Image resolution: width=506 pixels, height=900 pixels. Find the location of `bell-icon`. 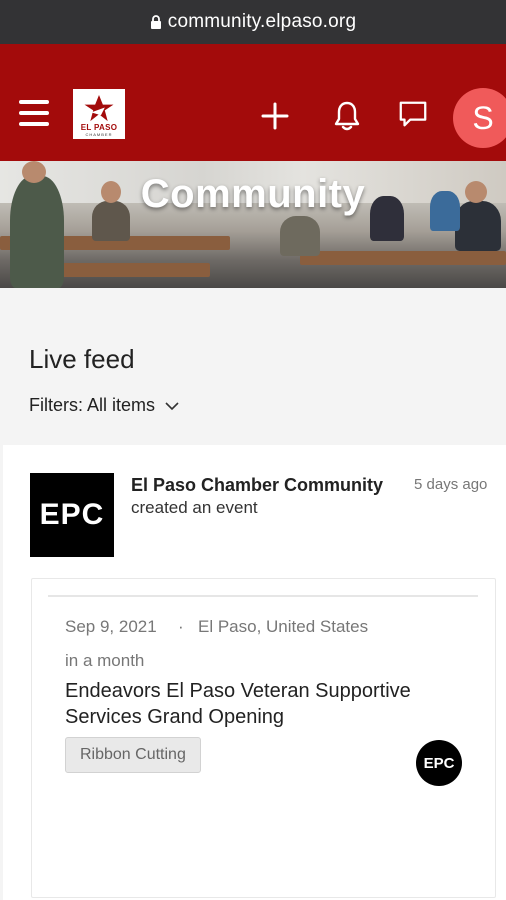

bell-icon is located at coordinates (347, 116).